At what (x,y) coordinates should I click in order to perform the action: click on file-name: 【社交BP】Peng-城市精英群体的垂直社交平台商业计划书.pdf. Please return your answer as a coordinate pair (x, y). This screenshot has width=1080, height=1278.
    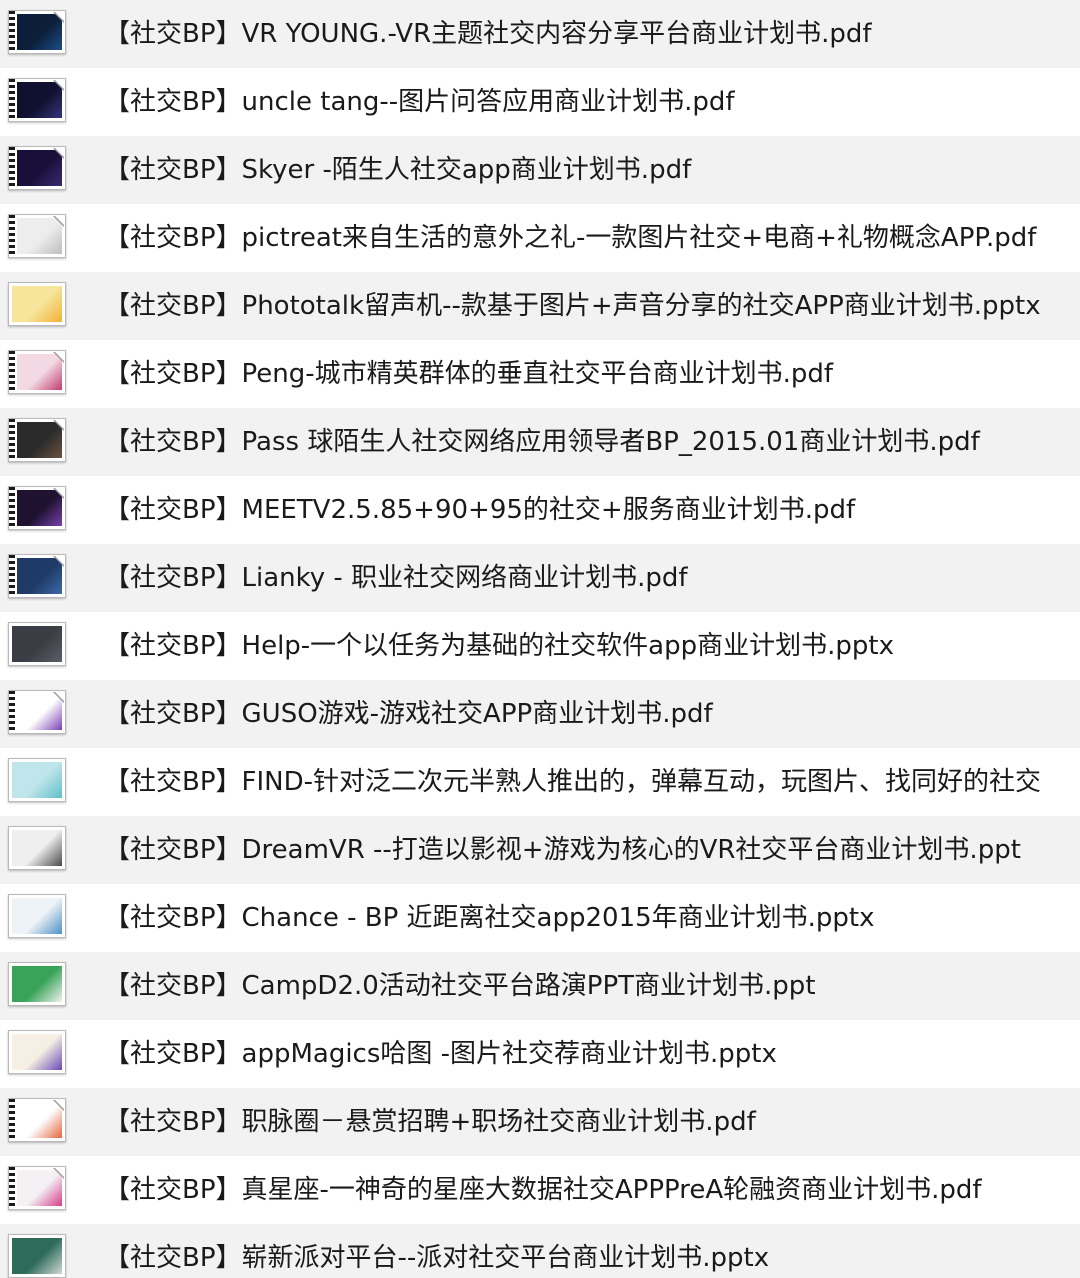
    Looking at the image, I should click on (469, 374).